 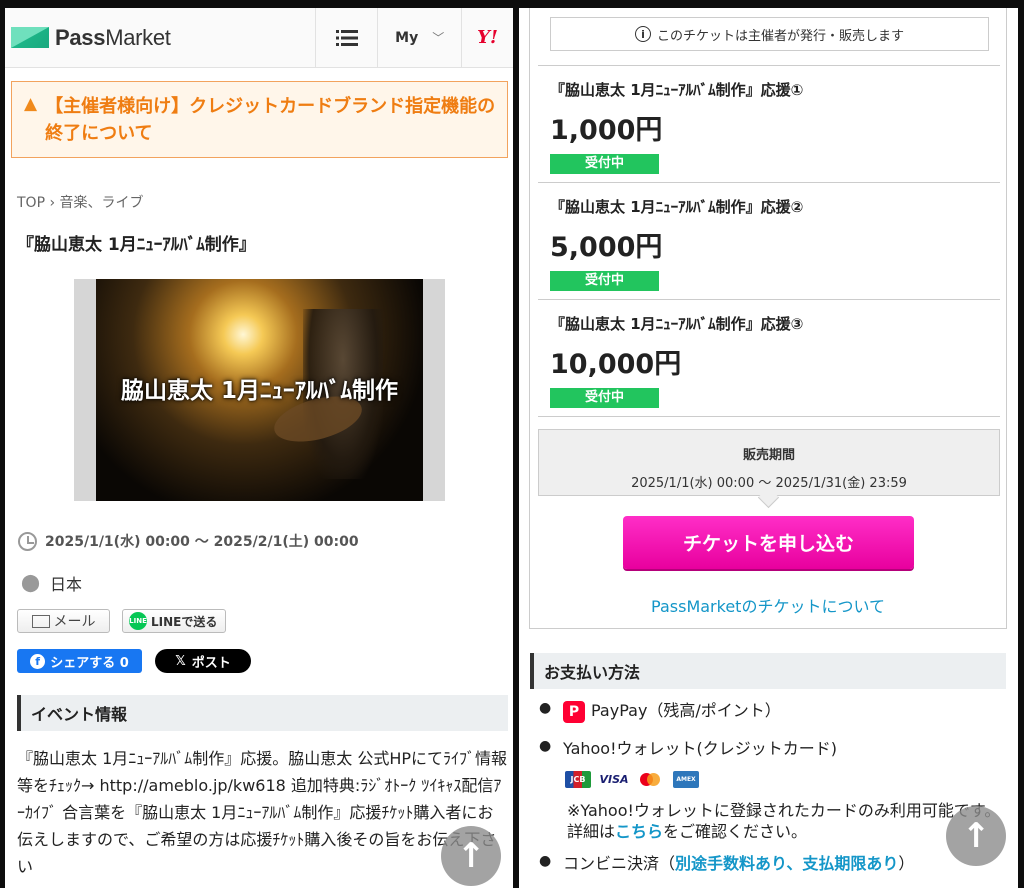 I want to click on organizer-notice: ▲ 【主催者様向け】クレジットカードブランド指定機能の終了について, so click(x=259, y=119).